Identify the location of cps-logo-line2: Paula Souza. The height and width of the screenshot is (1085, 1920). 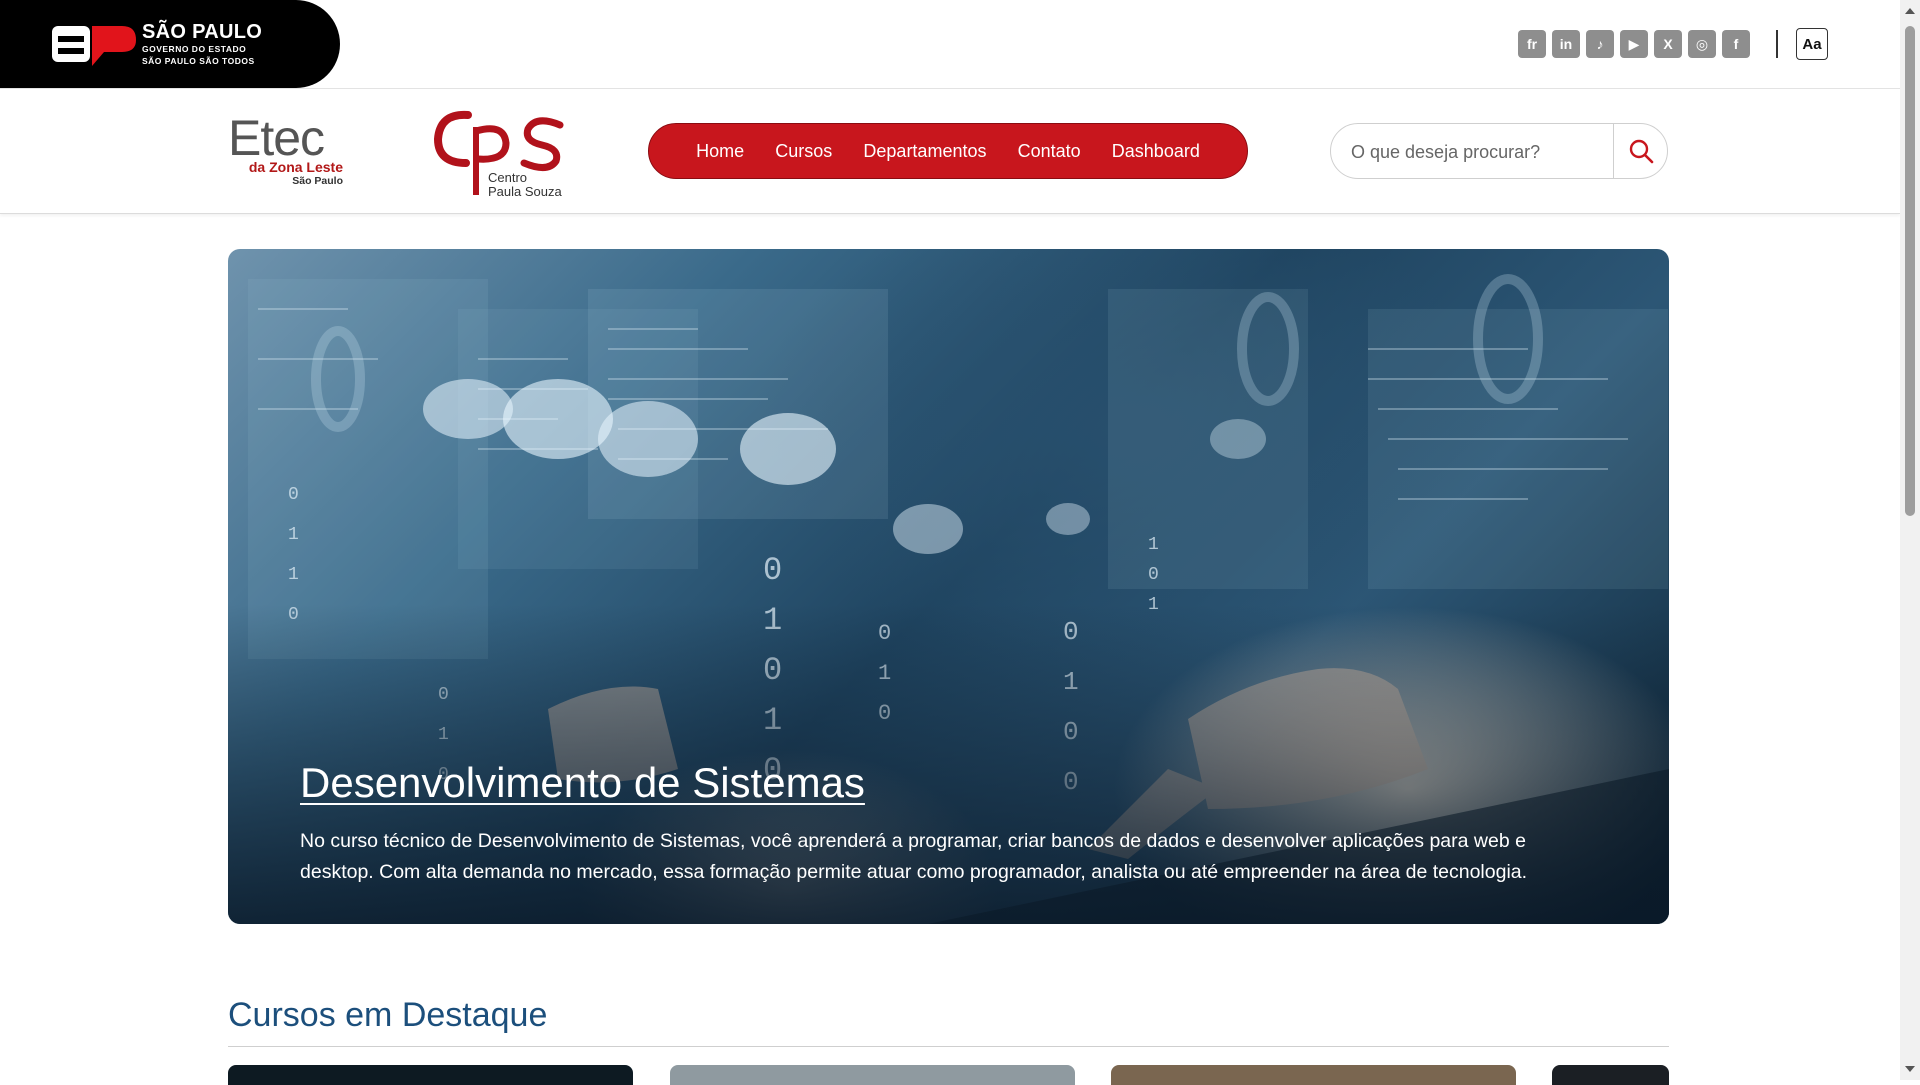
(525, 191).